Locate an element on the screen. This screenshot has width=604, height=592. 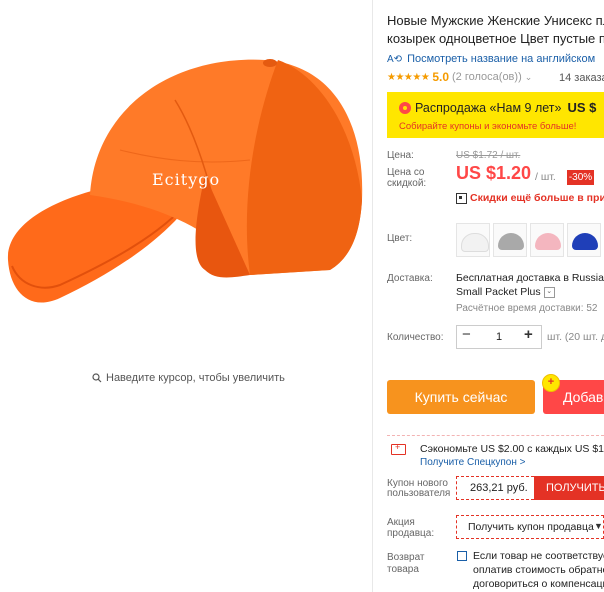
app-discount-text: Скидки ещё больше в прило is located at coordinates (537, 198).